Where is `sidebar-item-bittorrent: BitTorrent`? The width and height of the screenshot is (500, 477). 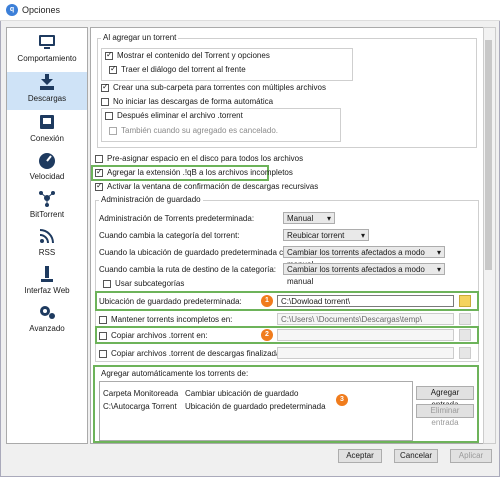 sidebar-item-bittorrent: BitTorrent is located at coordinates (47, 206).